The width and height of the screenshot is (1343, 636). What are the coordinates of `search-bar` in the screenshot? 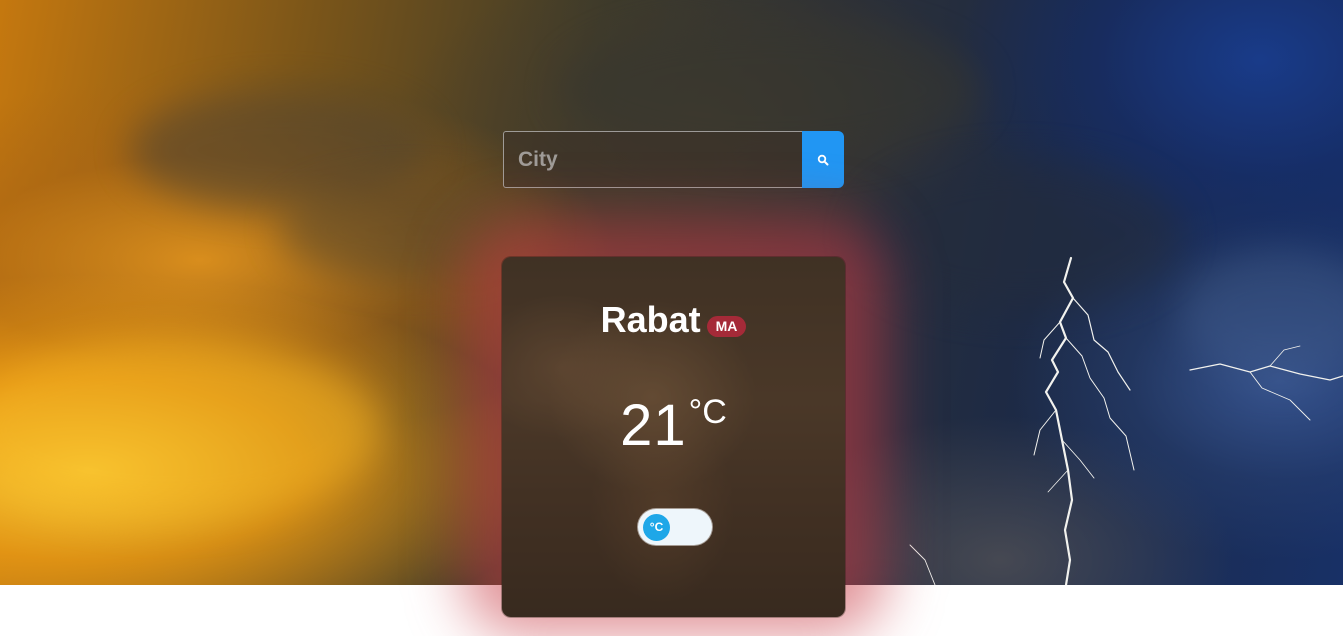 It's located at (673, 159).